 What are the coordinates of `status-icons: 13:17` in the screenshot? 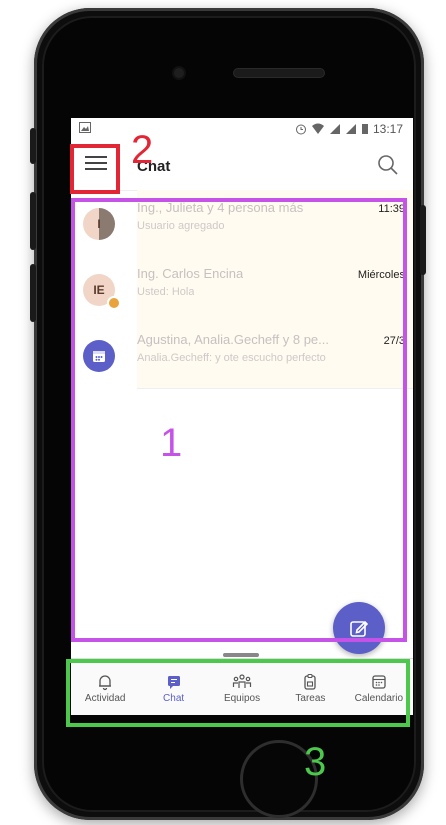 It's located at (349, 129).